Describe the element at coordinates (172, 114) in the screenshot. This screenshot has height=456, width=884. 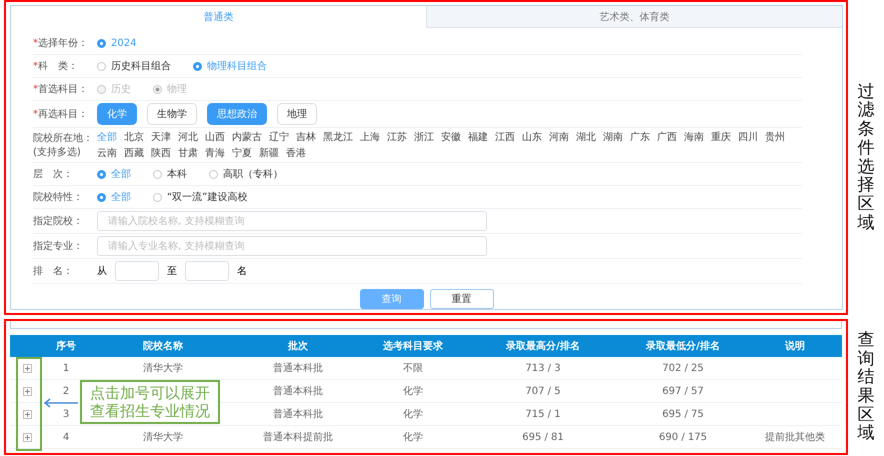
I see `subject-chip: 生物学` at that location.